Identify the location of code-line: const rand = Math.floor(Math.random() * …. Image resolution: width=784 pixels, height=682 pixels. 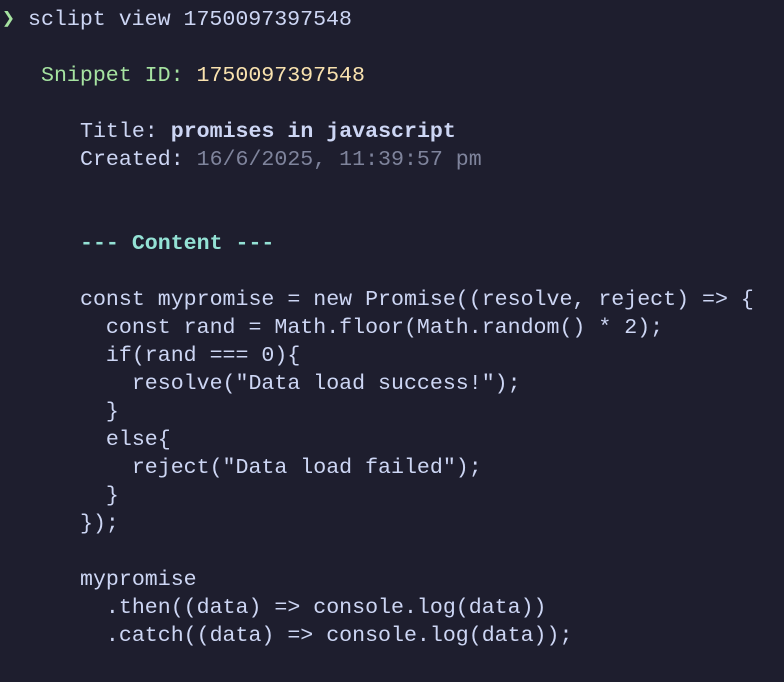
(372, 328).